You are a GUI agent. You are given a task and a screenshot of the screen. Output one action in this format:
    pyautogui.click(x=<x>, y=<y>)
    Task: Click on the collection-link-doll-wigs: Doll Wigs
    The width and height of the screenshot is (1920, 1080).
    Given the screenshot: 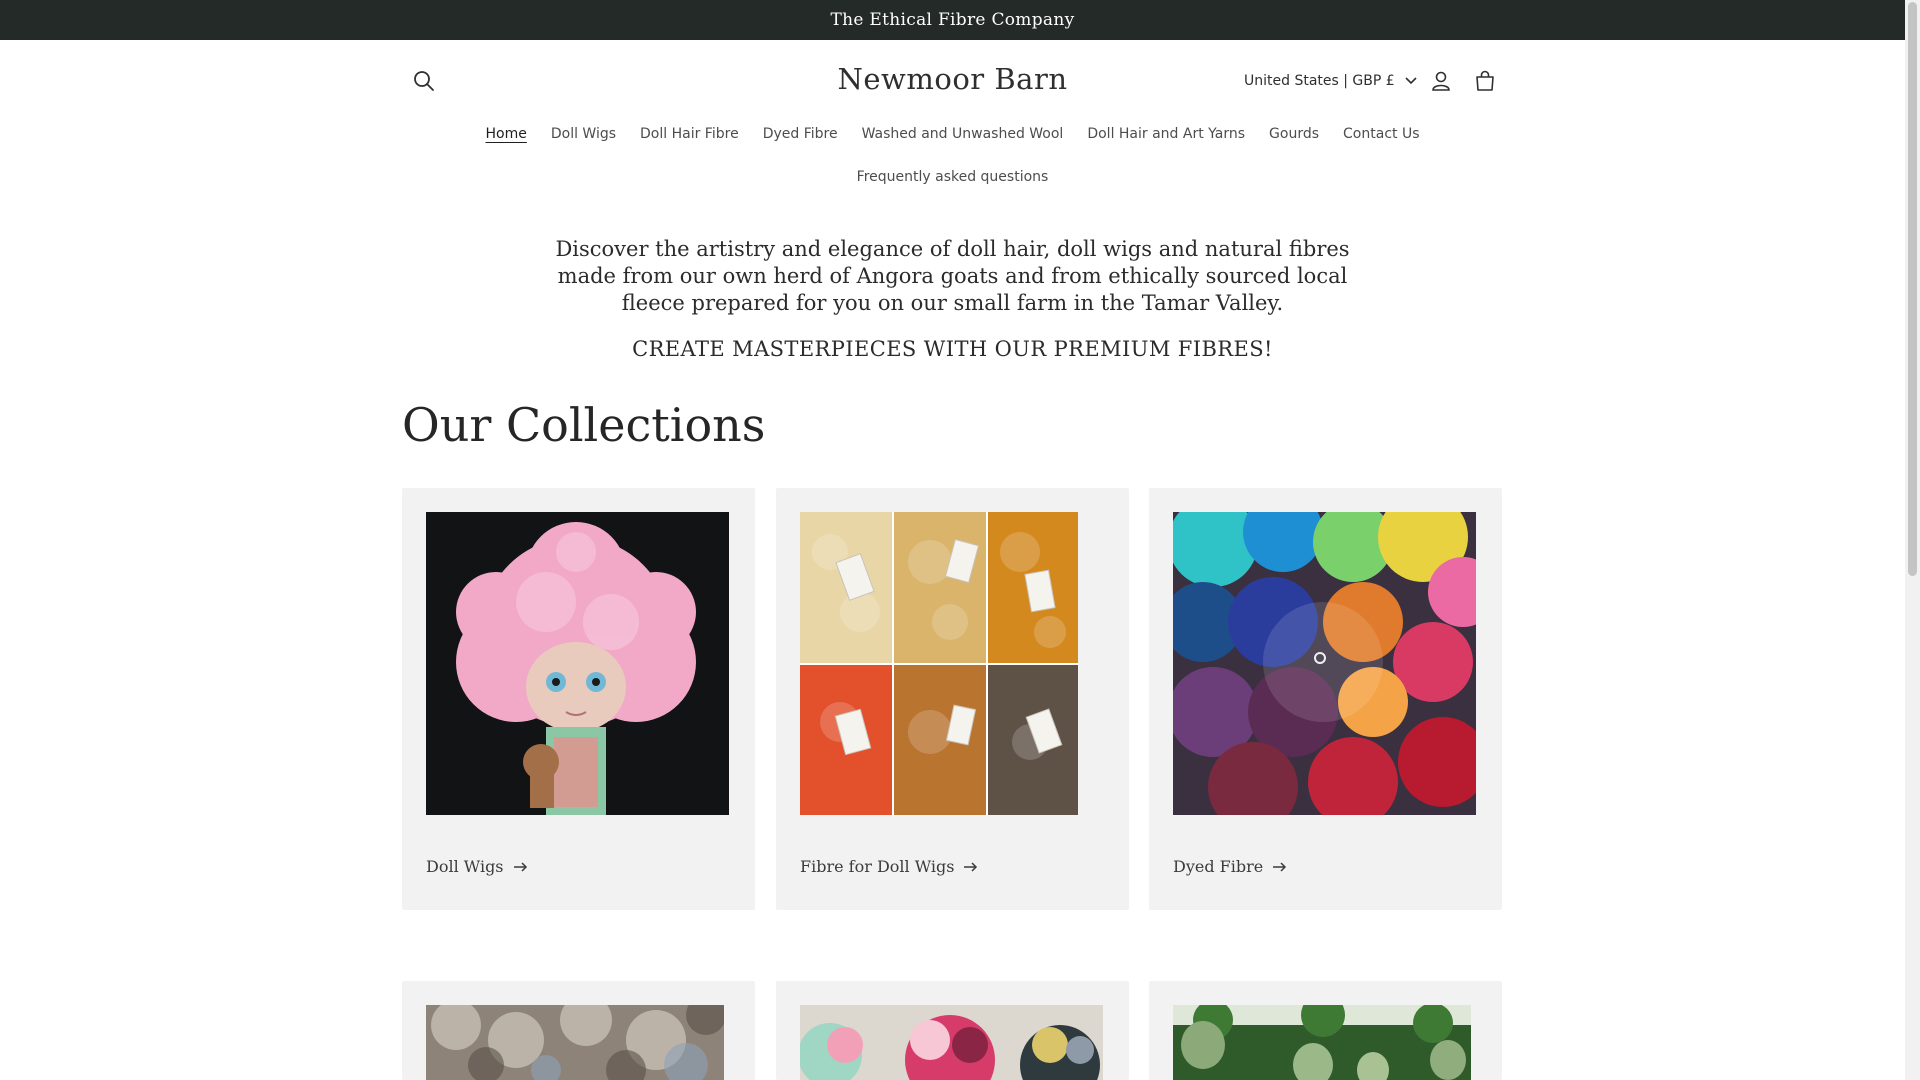 What is the action you would take?
    pyautogui.click(x=477, y=866)
    